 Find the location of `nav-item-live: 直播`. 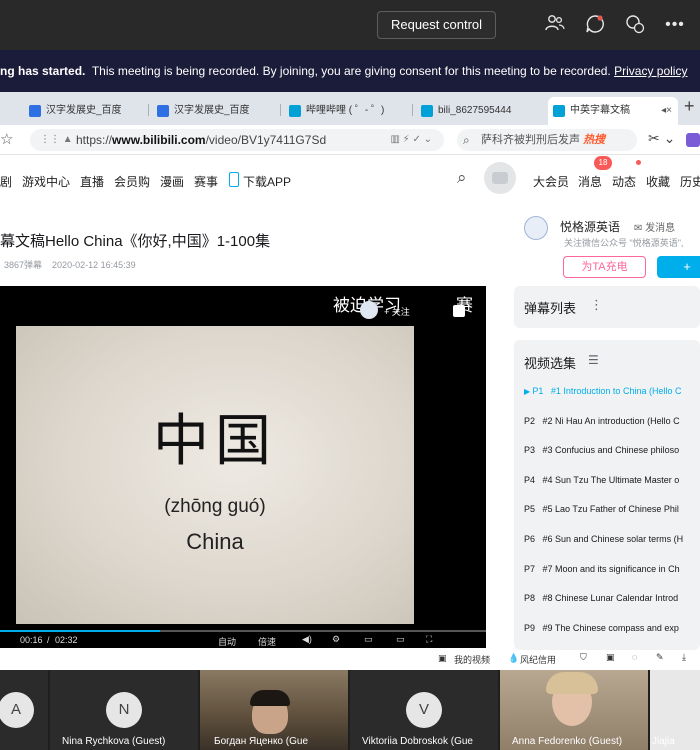

nav-item-live: 直播 is located at coordinates (92, 181).